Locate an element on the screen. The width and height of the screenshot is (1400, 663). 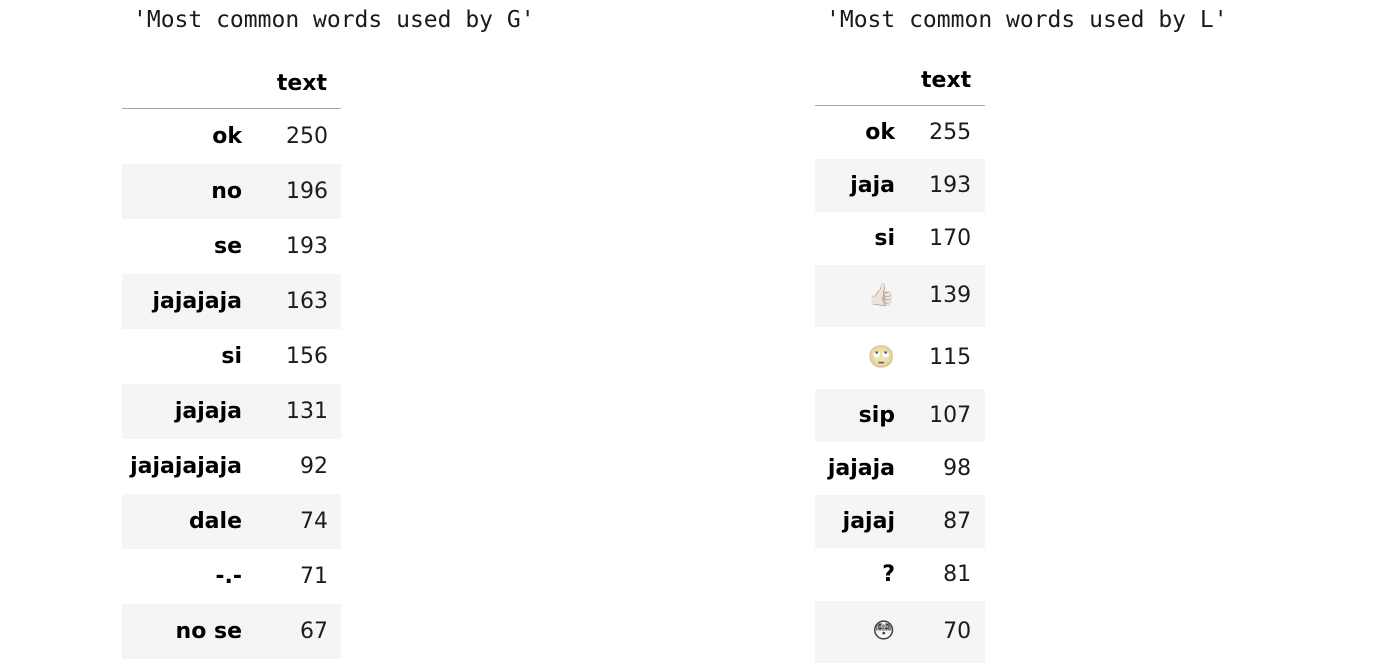
row-word: ? is located at coordinates (888, 574).